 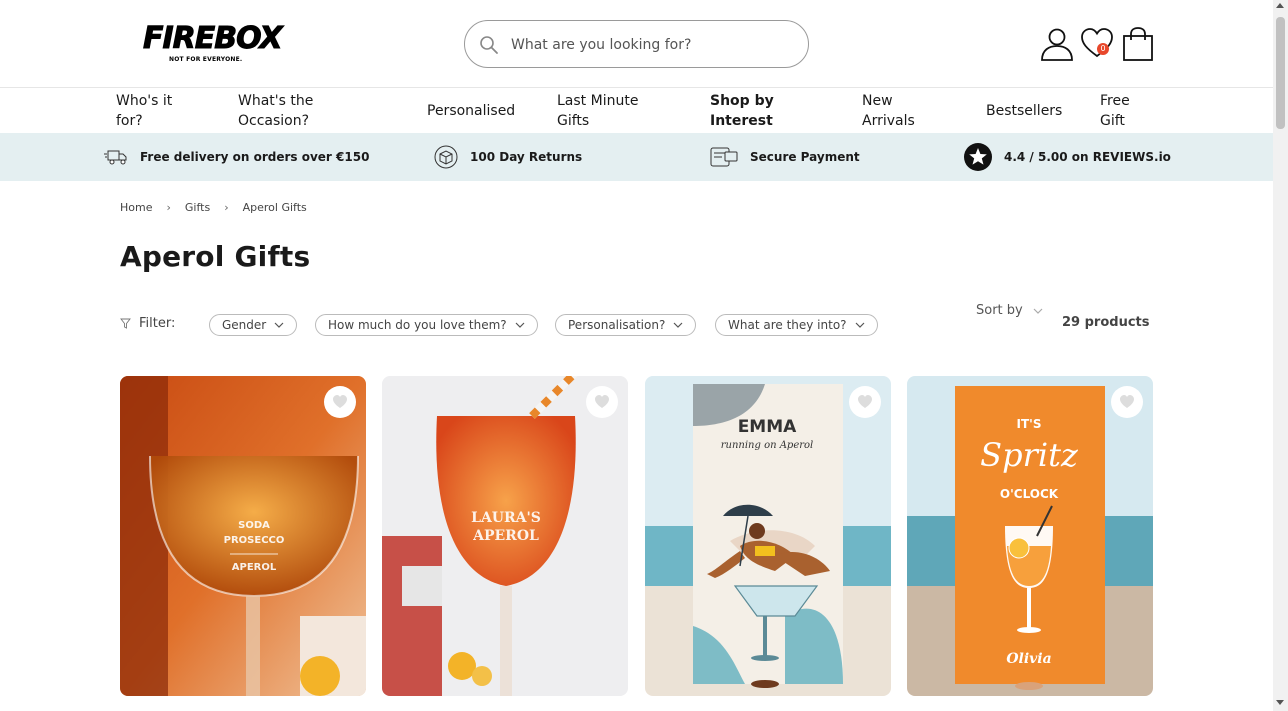 What do you see at coordinates (978, 157) in the screenshot?
I see `star-badge-icon` at bounding box center [978, 157].